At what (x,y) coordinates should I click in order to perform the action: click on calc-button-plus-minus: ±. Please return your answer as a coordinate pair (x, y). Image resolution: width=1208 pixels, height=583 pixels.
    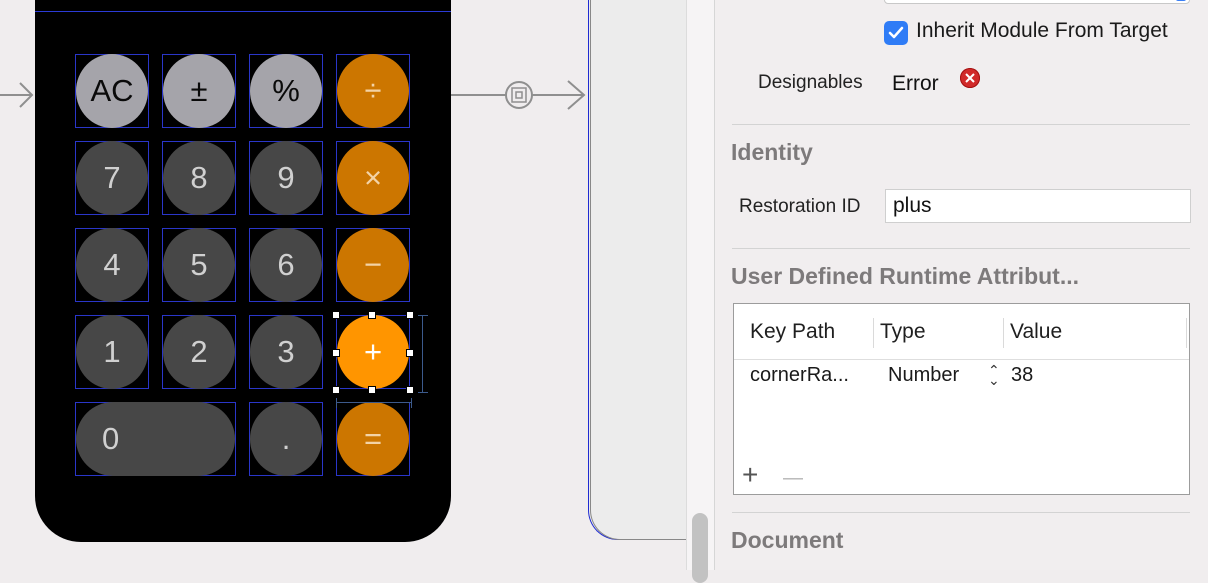
    Looking at the image, I should click on (199, 91).